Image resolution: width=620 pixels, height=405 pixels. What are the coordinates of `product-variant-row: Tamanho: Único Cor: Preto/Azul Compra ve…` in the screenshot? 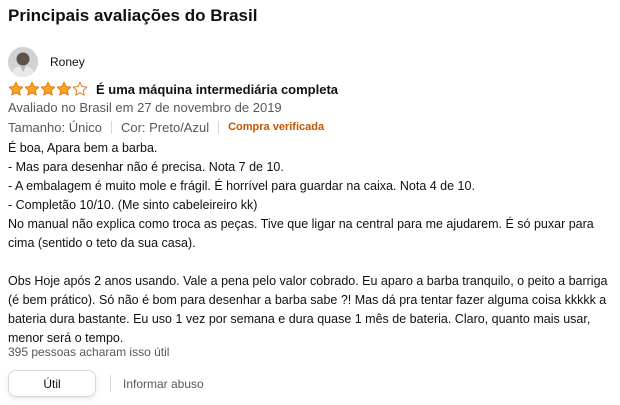 It's located at (166, 127).